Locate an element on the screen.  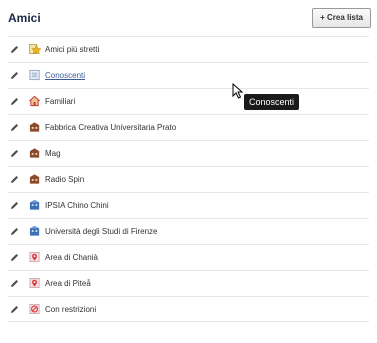
list-item: Radio Spin is located at coordinates (188, 179).